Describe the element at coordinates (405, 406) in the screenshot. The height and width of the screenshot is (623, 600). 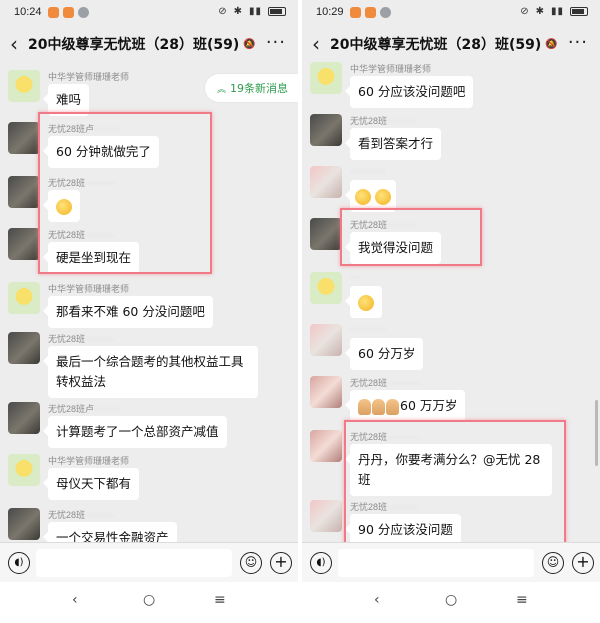
I see `message-bubble: 60 万万岁` at that location.